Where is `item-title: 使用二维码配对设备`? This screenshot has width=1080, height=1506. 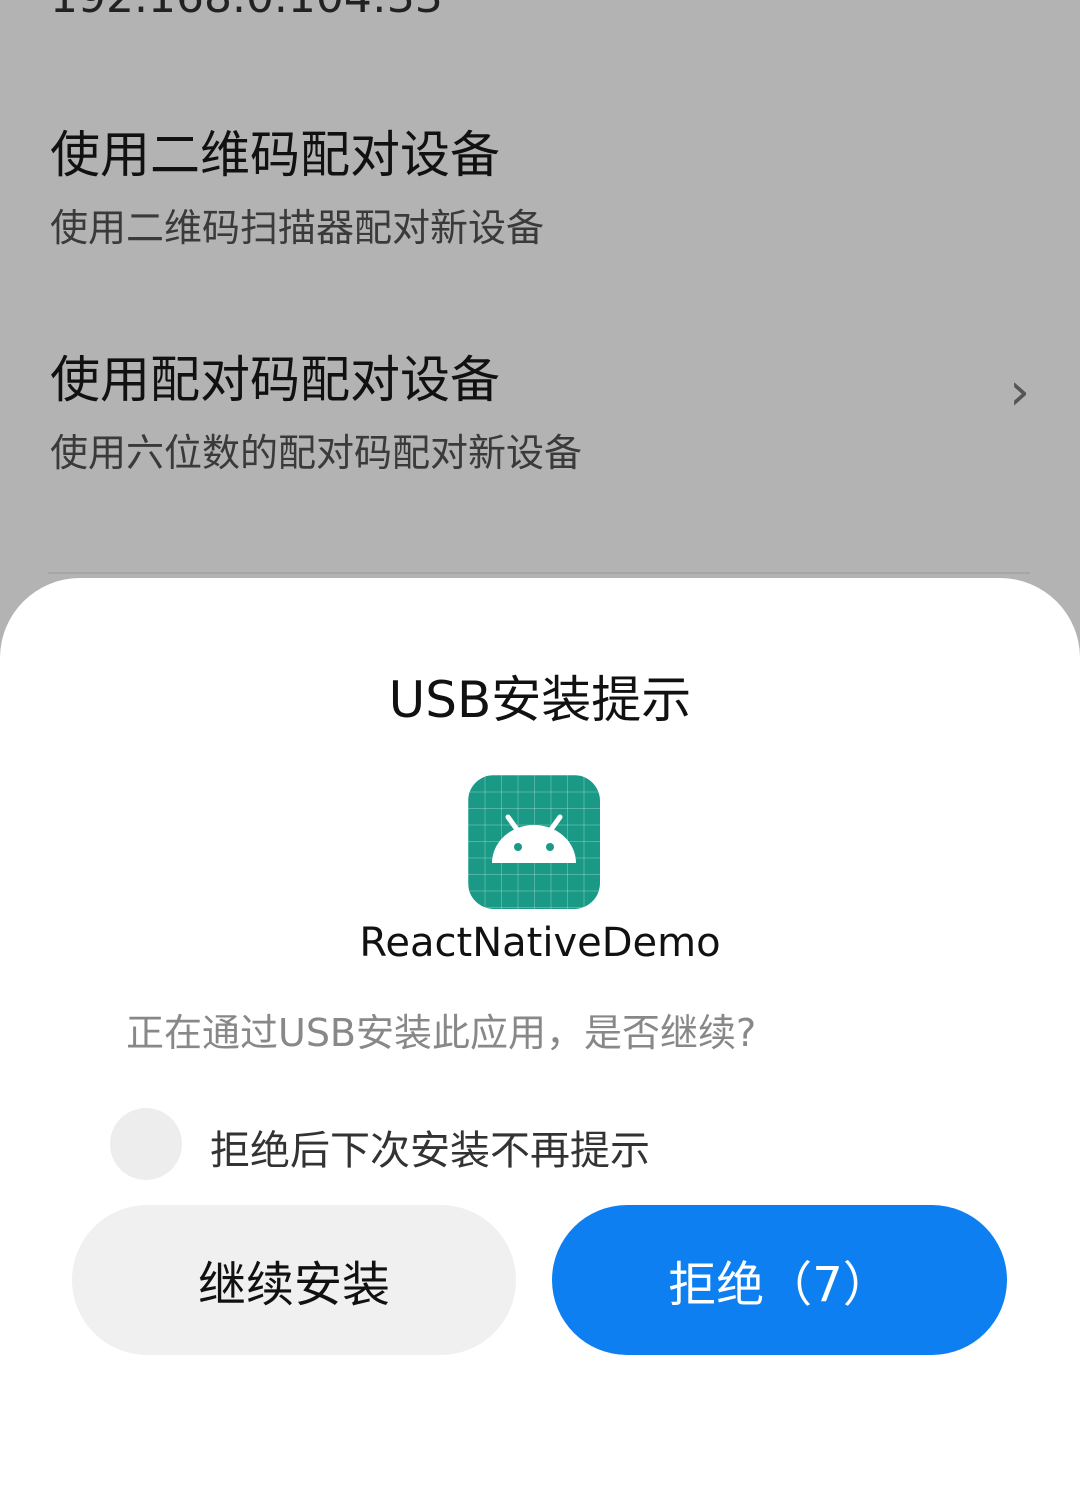
item-title: 使用二维码配对设备 is located at coordinates (275, 155).